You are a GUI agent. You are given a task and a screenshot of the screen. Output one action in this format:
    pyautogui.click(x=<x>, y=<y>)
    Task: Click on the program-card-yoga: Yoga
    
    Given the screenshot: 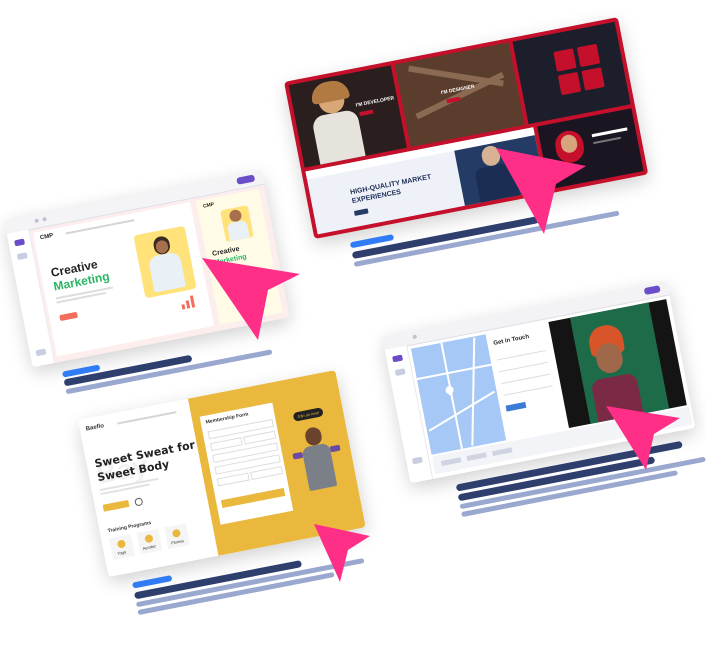 What is the action you would take?
    pyautogui.click(x=122, y=547)
    